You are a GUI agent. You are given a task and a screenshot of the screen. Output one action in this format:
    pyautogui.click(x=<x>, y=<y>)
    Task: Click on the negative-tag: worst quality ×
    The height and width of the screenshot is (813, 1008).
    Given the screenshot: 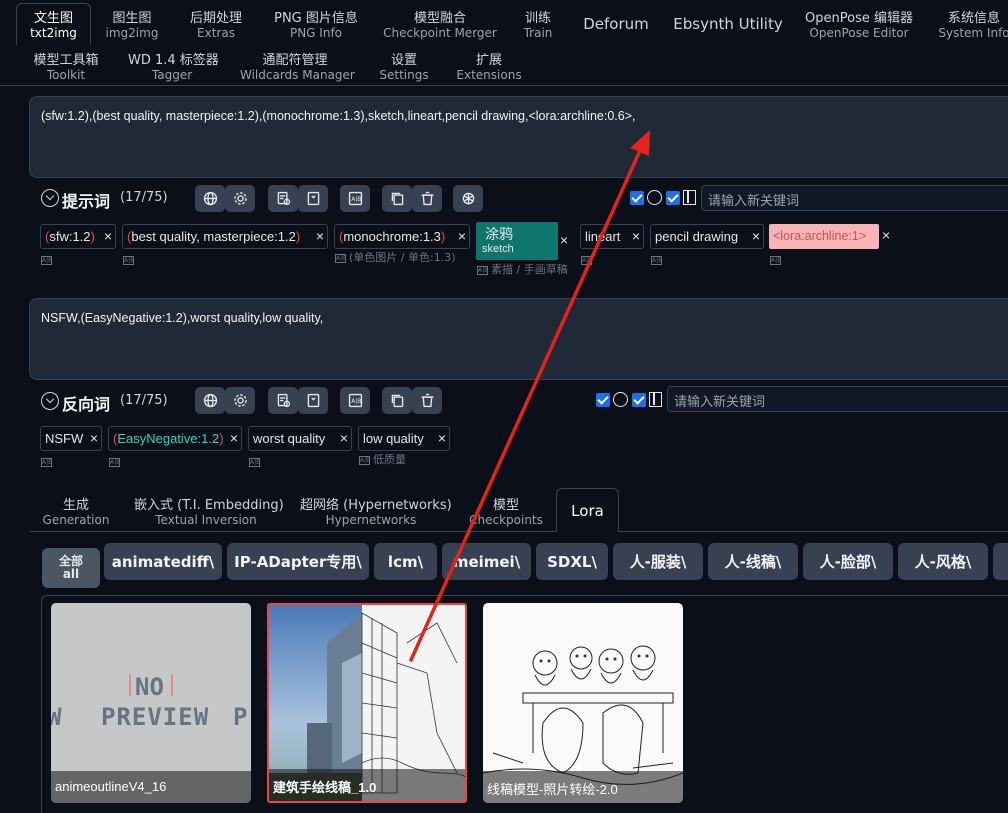 What is the action you would take?
    pyautogui.click(x=300, y=438)
    